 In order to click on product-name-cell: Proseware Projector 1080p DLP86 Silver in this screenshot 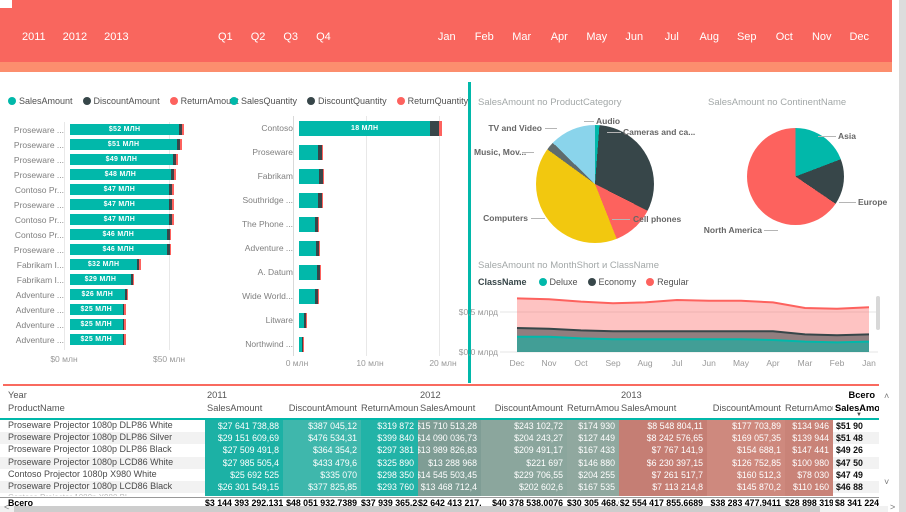, I will do `click(102, 438)`.